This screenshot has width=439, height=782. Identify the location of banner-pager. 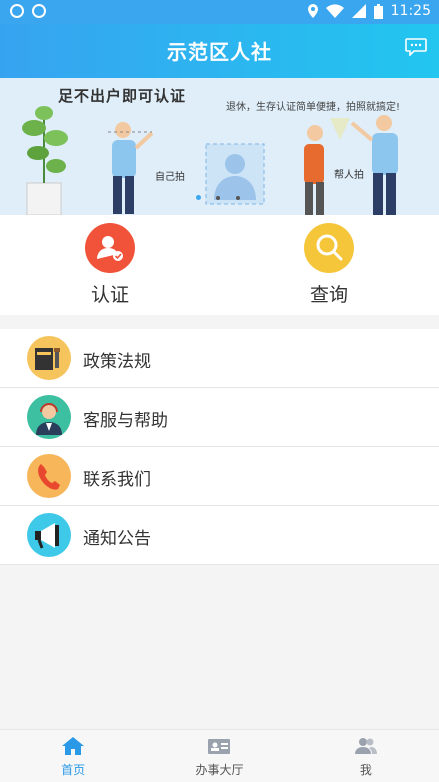
(205, 197).